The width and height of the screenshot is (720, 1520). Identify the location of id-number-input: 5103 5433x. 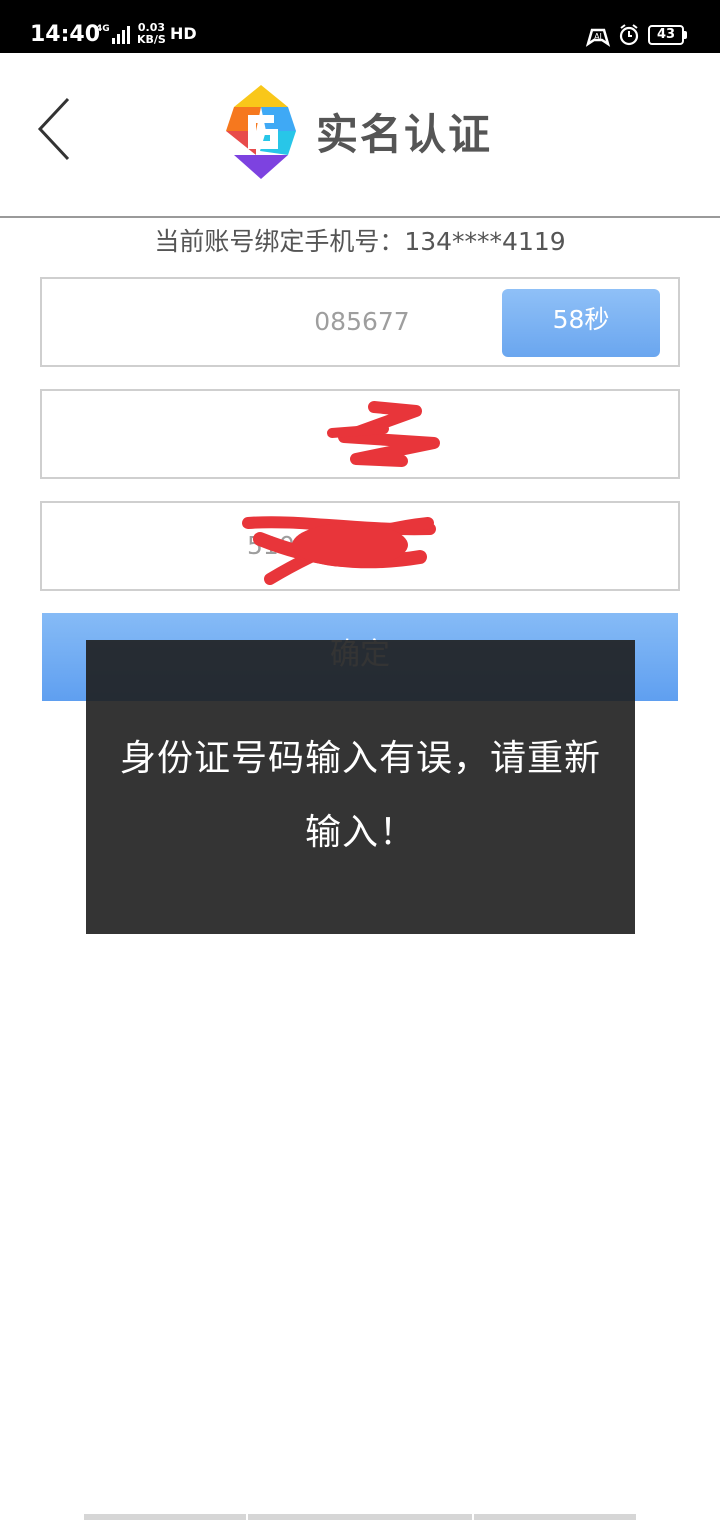
(360, 546).